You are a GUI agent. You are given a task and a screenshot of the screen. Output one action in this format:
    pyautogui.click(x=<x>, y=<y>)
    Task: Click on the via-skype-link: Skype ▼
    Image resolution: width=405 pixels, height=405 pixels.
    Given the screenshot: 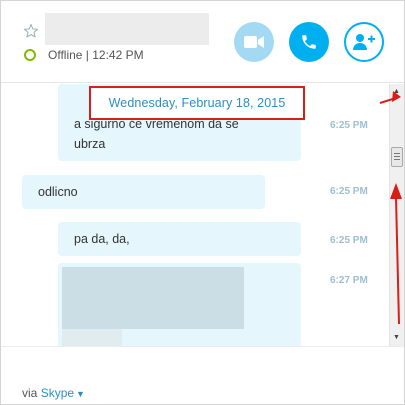 What is the action you would take?
    pyautogui.click(x=63, y=393)
    